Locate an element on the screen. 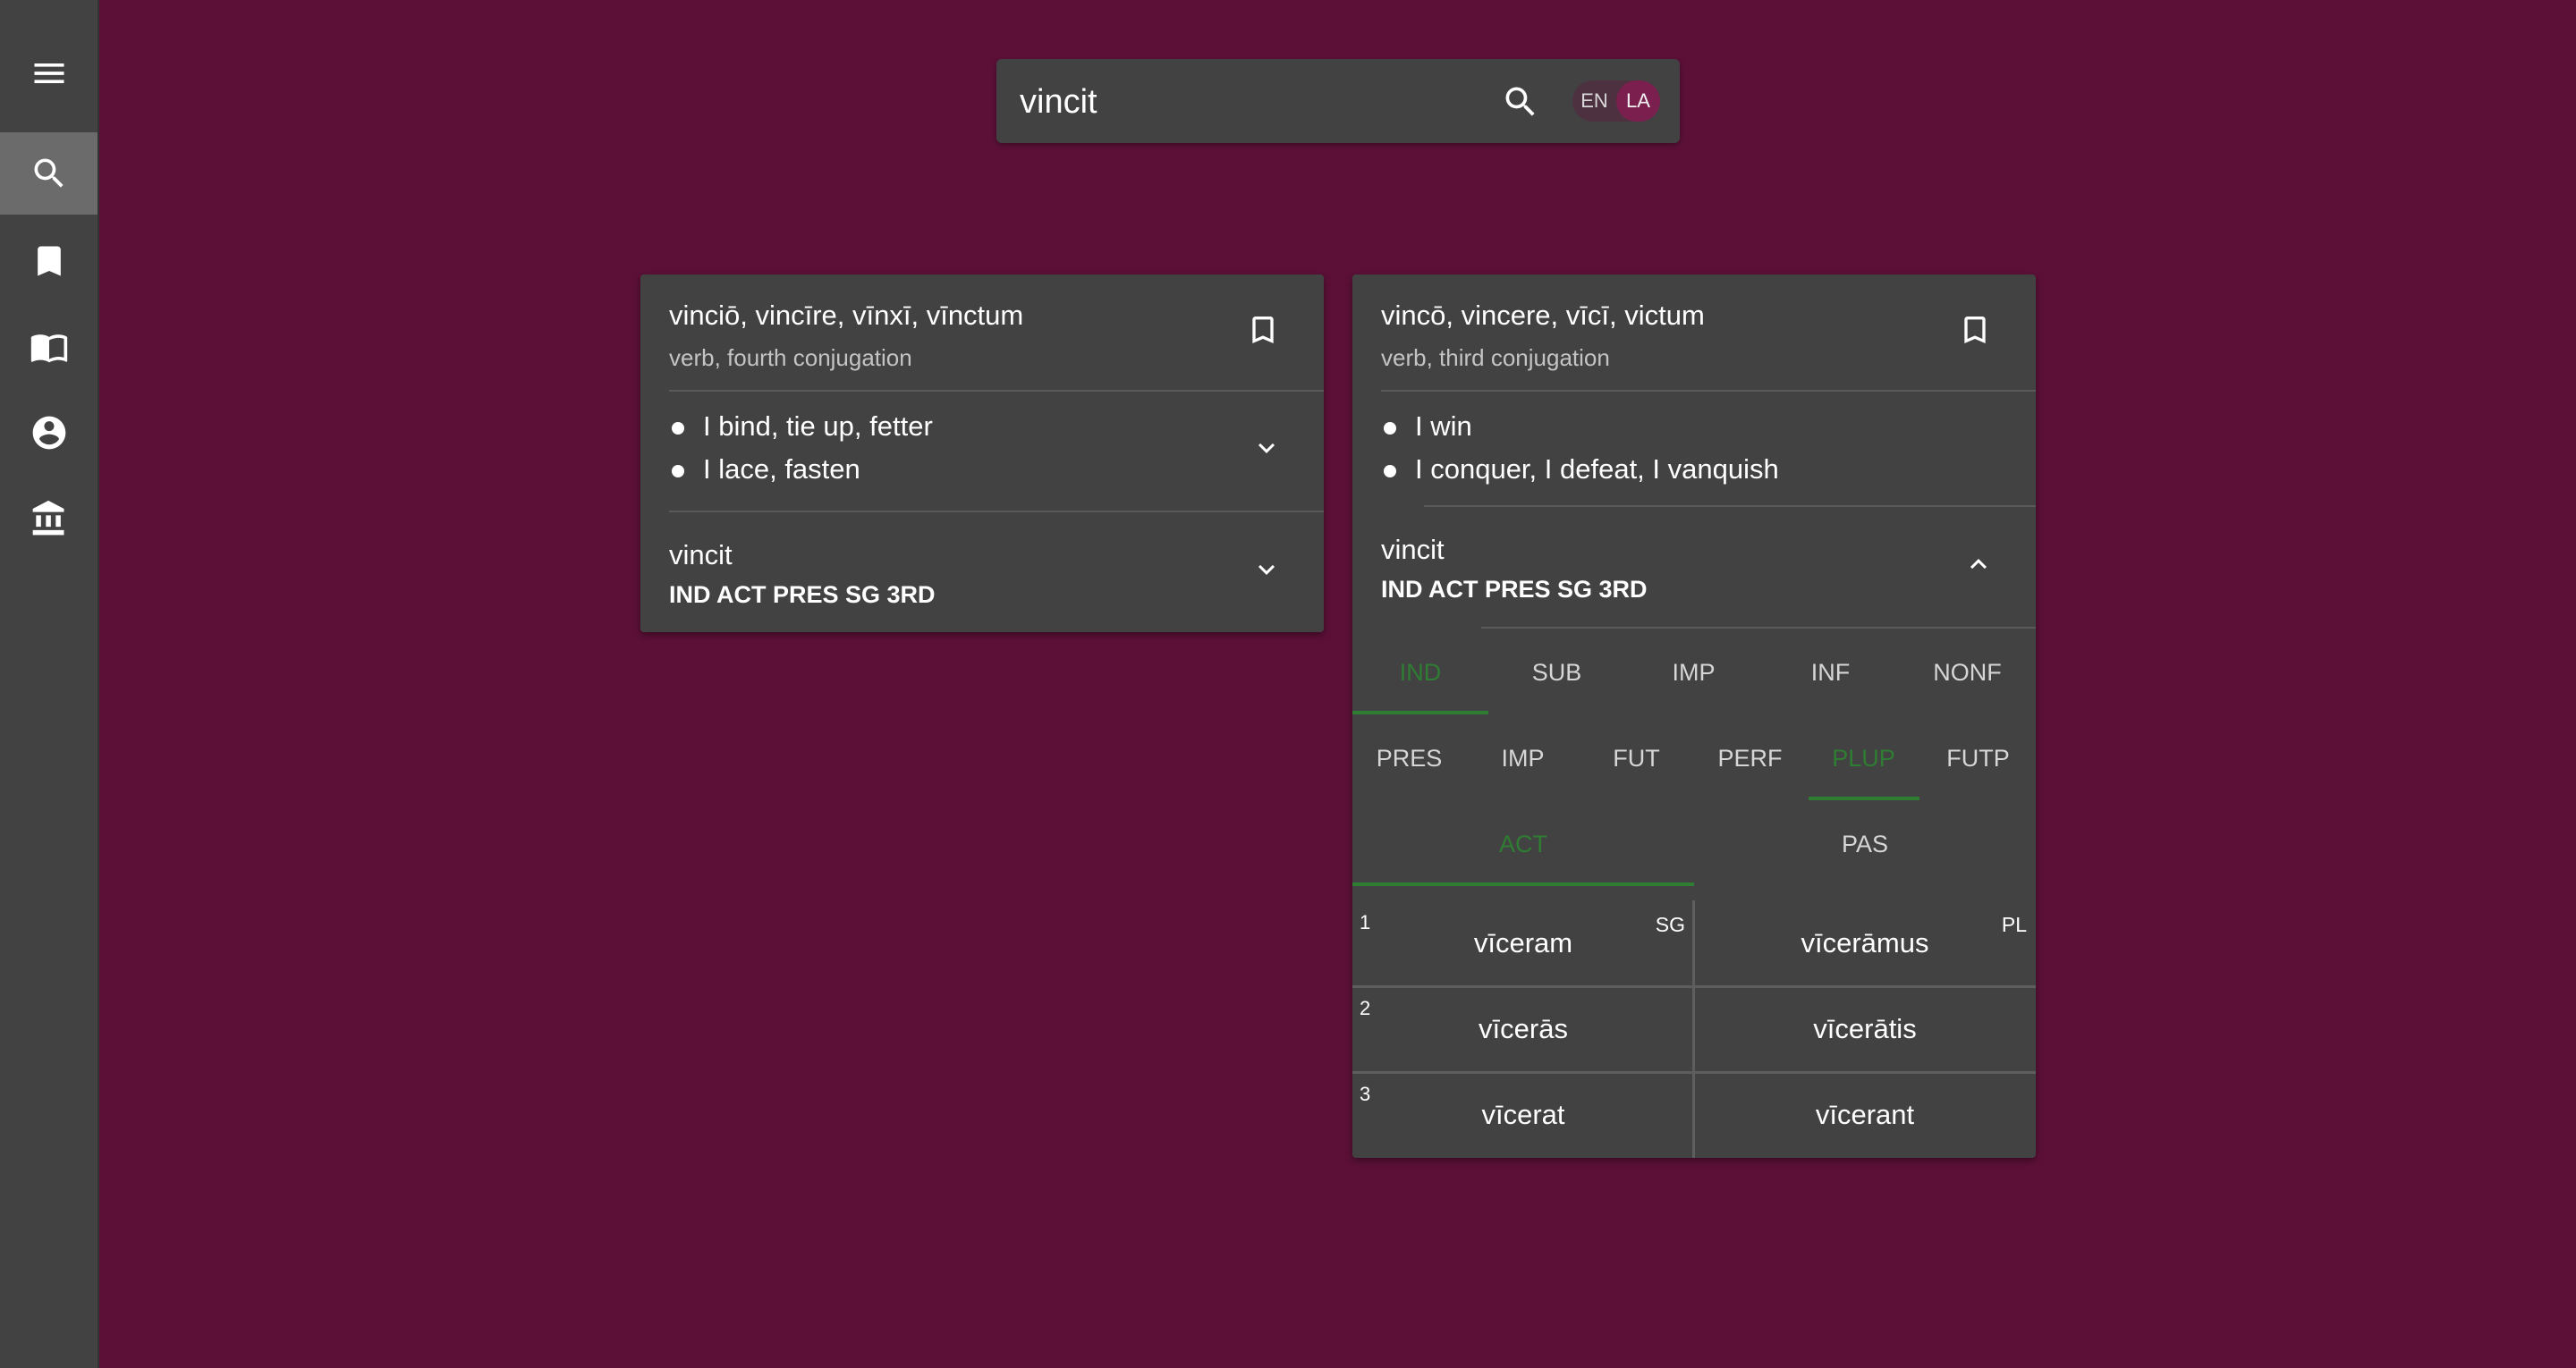 The width and height of the screenshot is (2576, 1368). tab-tense-perf: PERF is located at coordinates (1750, 759).